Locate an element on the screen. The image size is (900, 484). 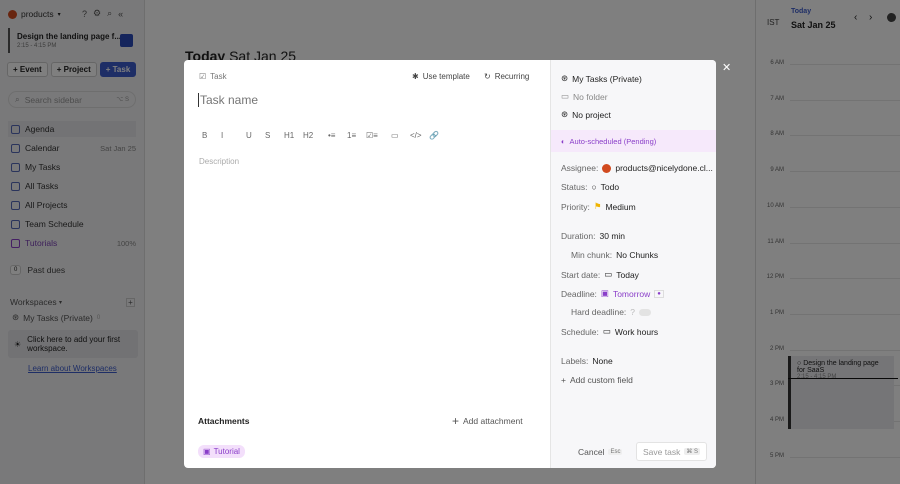
link-icon: 🔗 is located at coordinates (438, 135).